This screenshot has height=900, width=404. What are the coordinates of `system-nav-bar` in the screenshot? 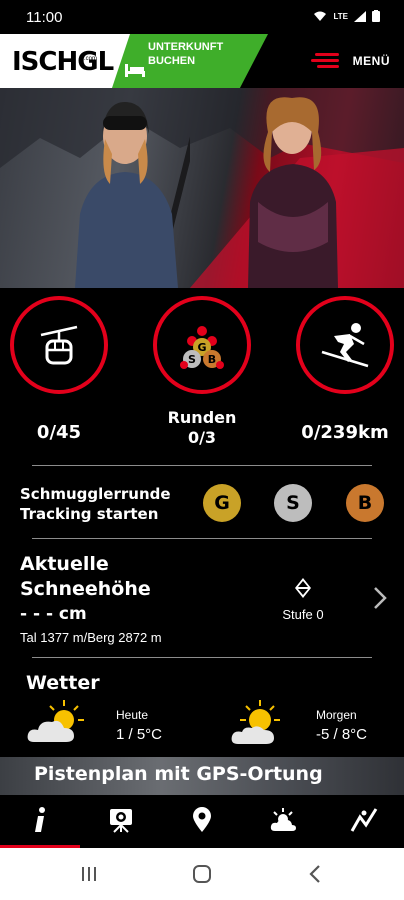 It's located at (202, 874).